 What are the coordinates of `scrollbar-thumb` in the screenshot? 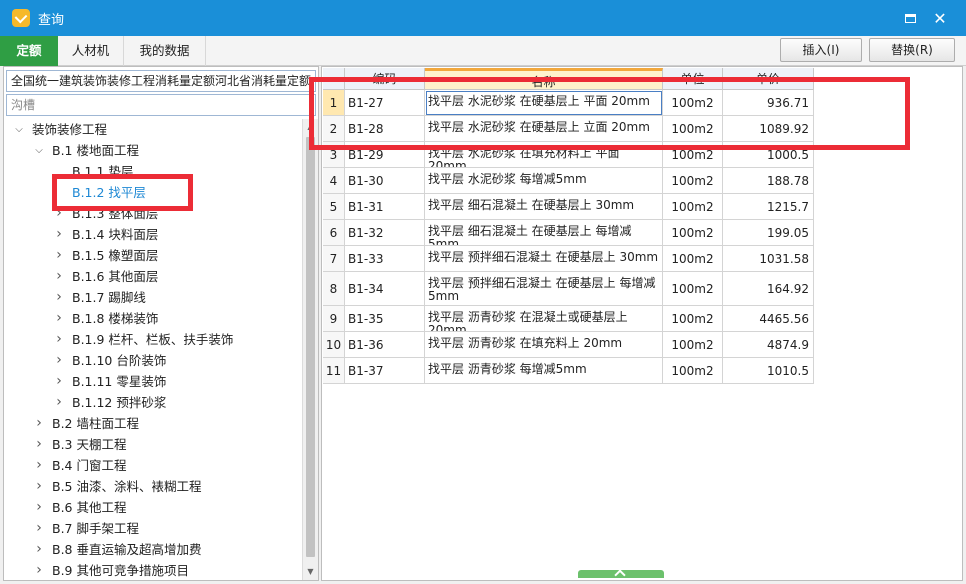 It's located at (310, 347).